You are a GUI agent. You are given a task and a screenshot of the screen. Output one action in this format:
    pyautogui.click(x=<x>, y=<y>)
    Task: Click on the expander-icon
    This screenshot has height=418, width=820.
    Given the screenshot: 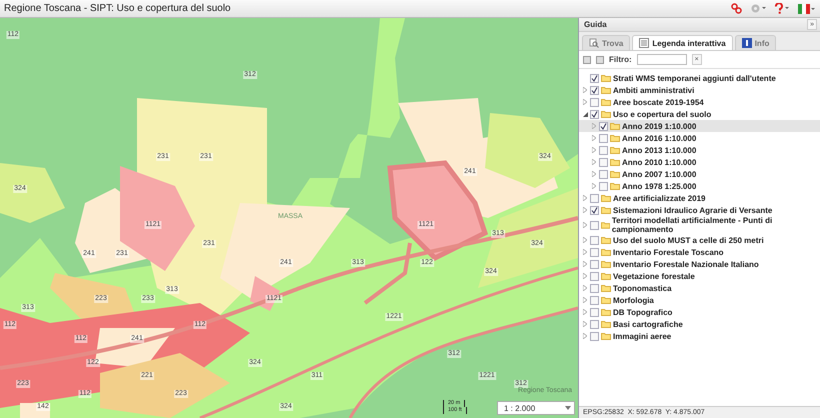 What is the action you would take?
    pyautogui.click(x=585, y=114)
    